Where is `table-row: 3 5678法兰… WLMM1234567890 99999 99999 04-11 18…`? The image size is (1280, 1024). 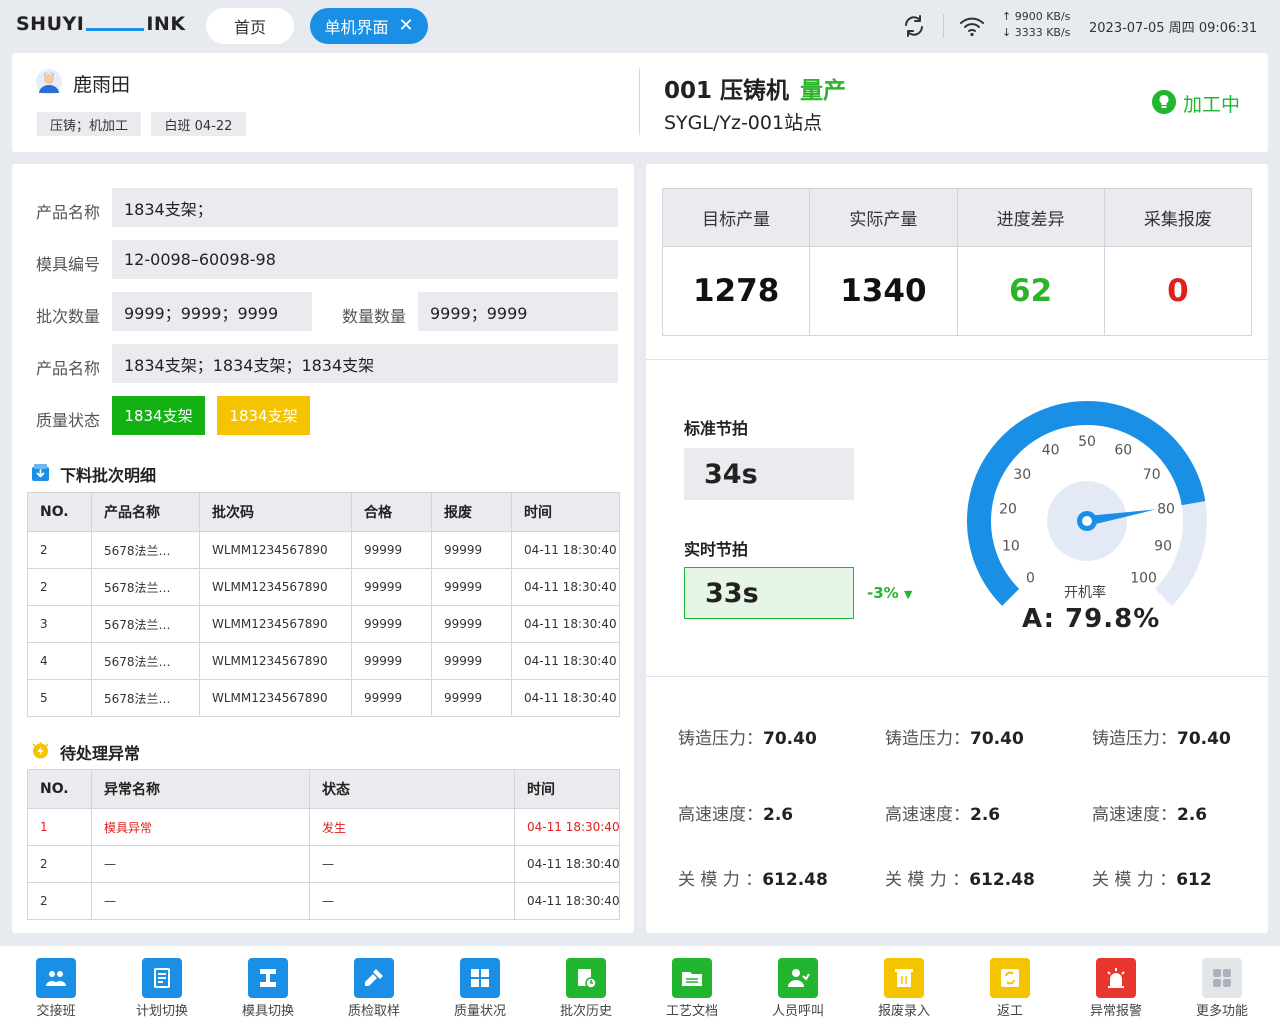
table-row: 3 5678法兰… WLMM1234567890 99999 99999 04-11 18… is located at coordinates (323, 624).